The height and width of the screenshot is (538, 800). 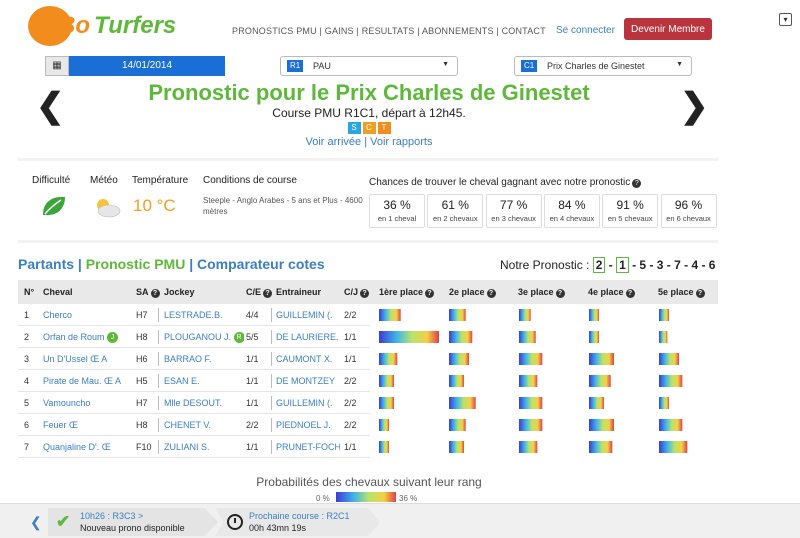 I want to click on table-row: 6 Feuer Œ H8 CHENET V. 2/2 PIEDNOEL J. 2/2, so click(x=194, y=425).